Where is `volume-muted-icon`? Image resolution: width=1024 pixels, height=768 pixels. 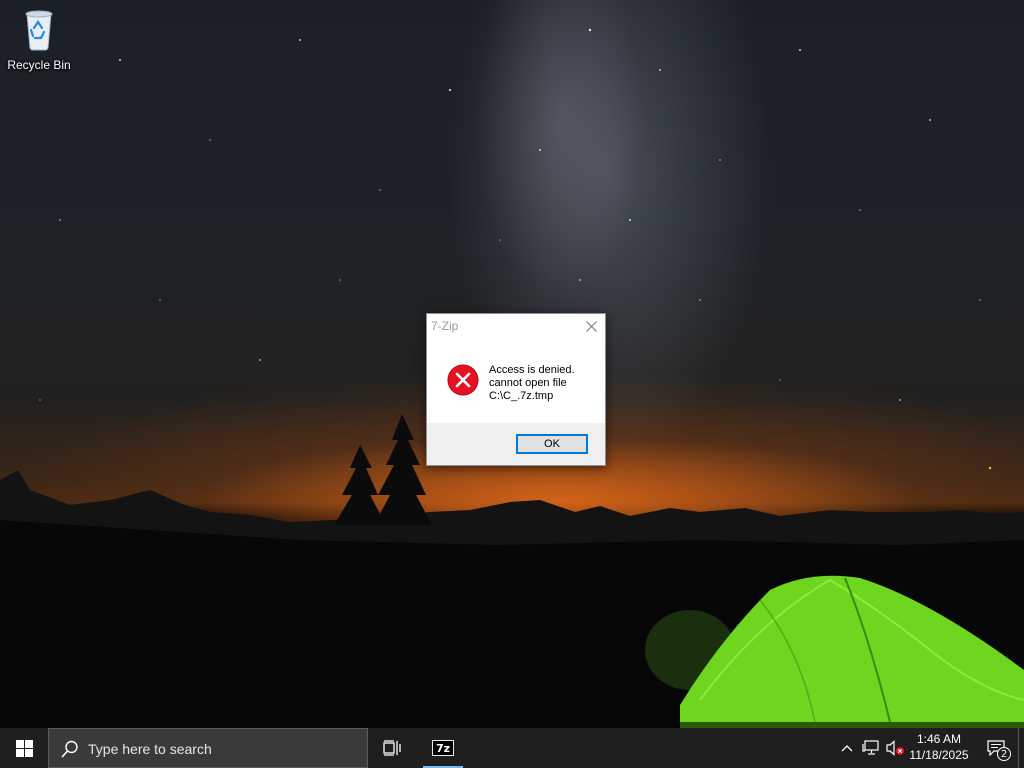 volume-muted-icon is located at coordinates (895, 748).